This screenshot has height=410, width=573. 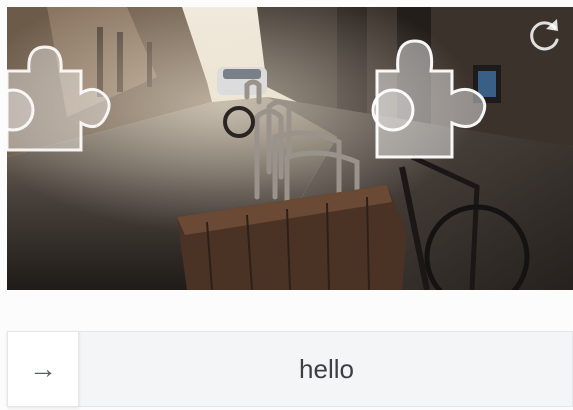 I want to click on slider-track-label: hello, so click(x=326, y=368).